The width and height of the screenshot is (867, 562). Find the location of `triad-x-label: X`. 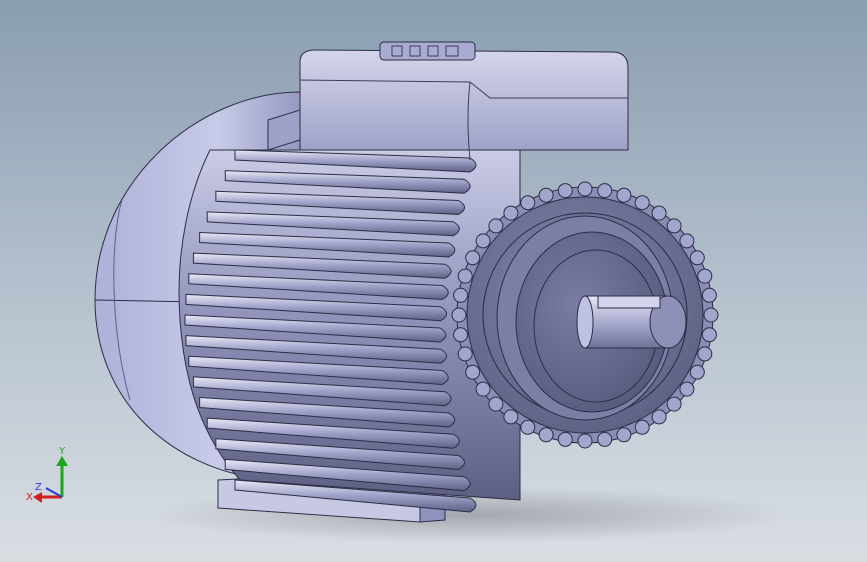

triad-x-label: X is located at coordinates (29, 497).